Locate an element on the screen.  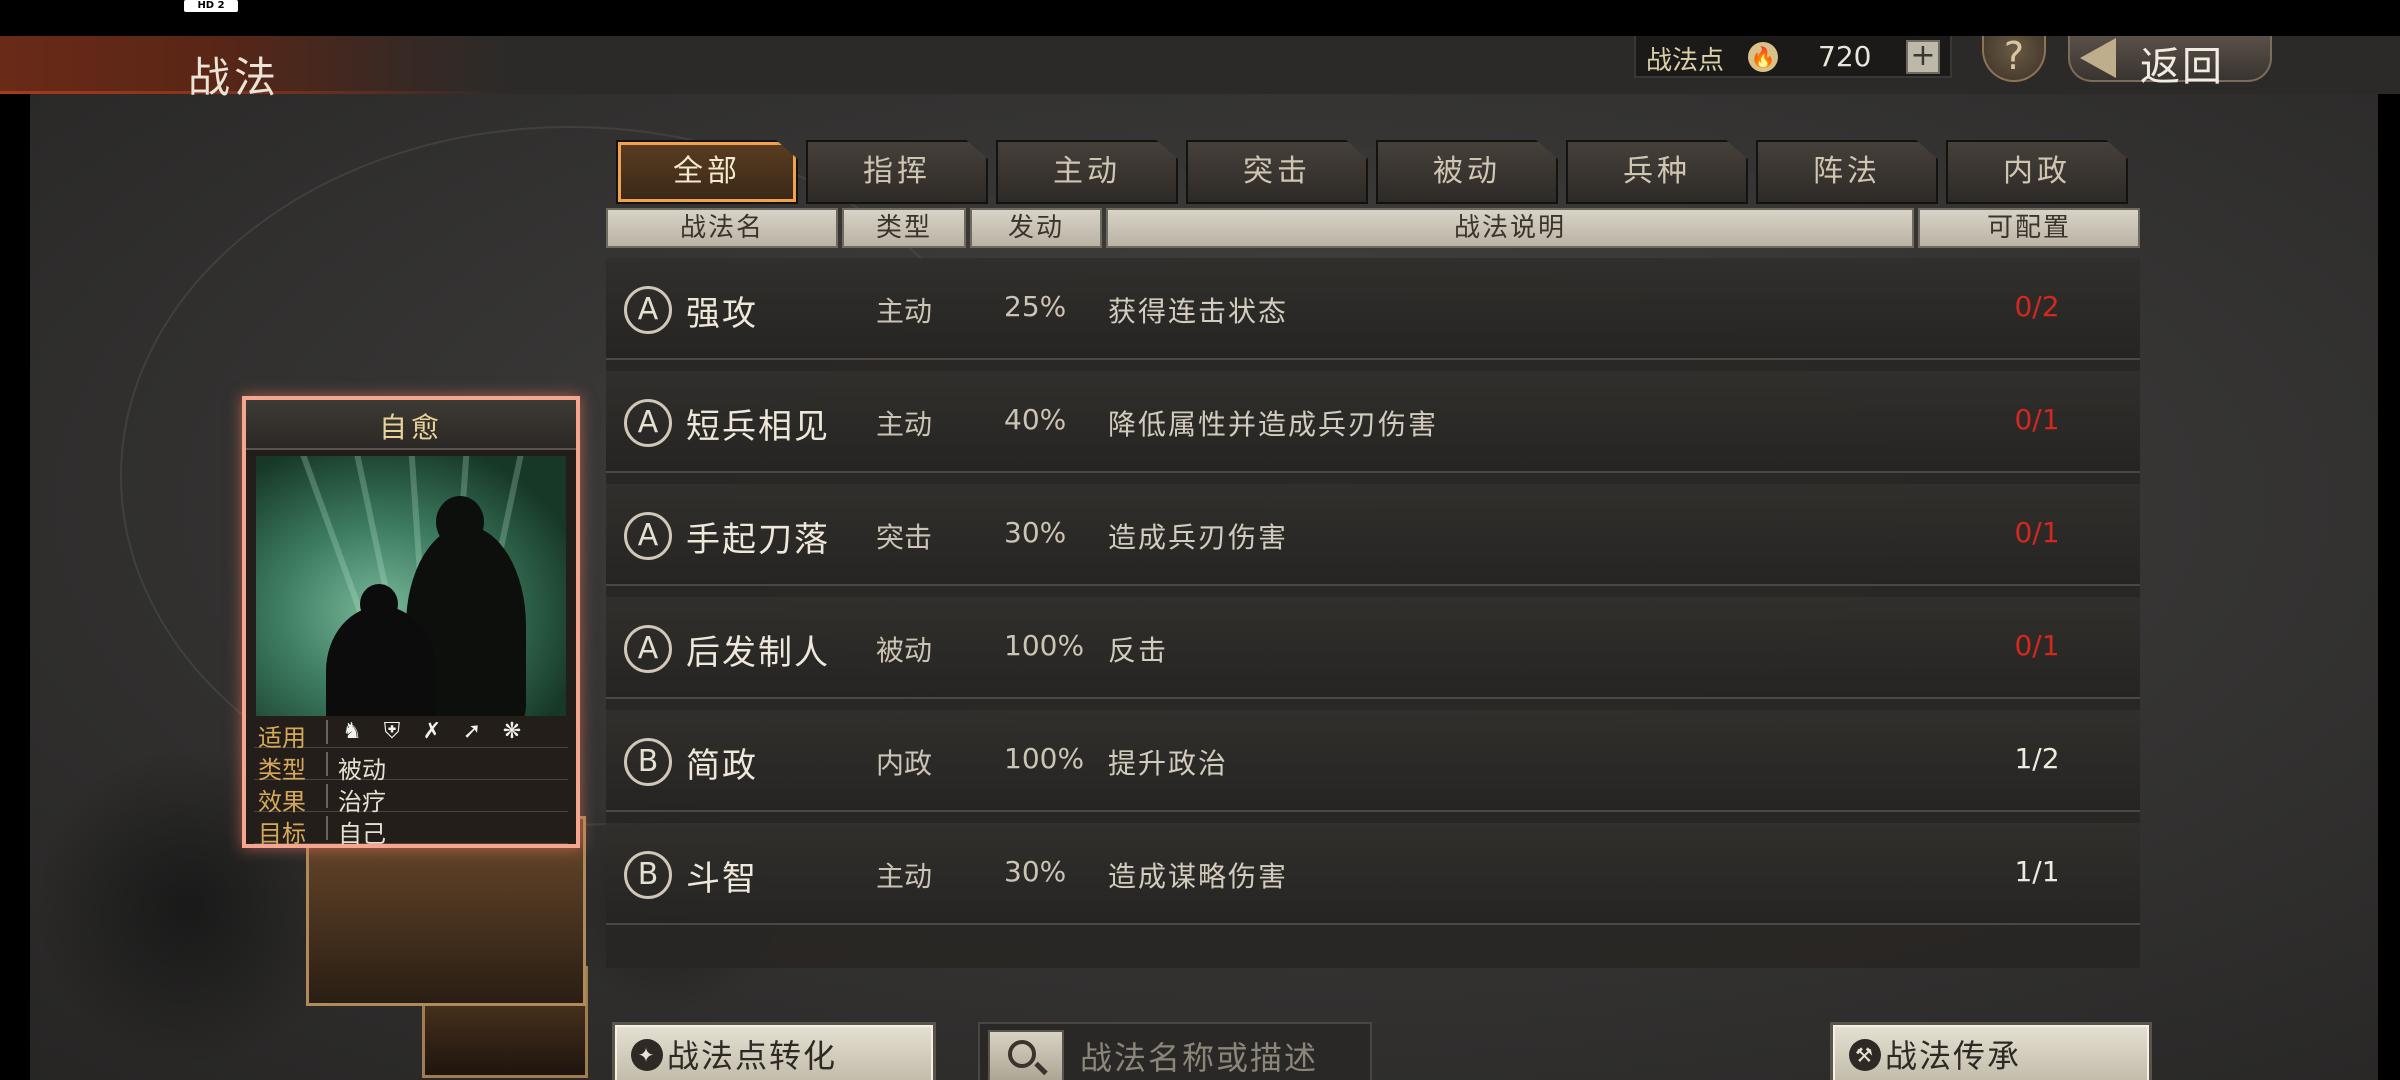
unit-icons: ♞ ⛨ ✗ ➚ ❋ is located at coordinates (432, 732).